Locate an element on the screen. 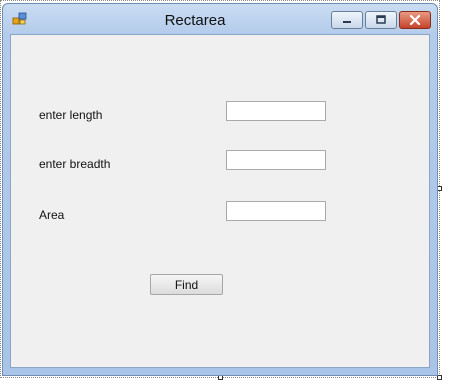  breadth-input is located at coordinates (276, 160).